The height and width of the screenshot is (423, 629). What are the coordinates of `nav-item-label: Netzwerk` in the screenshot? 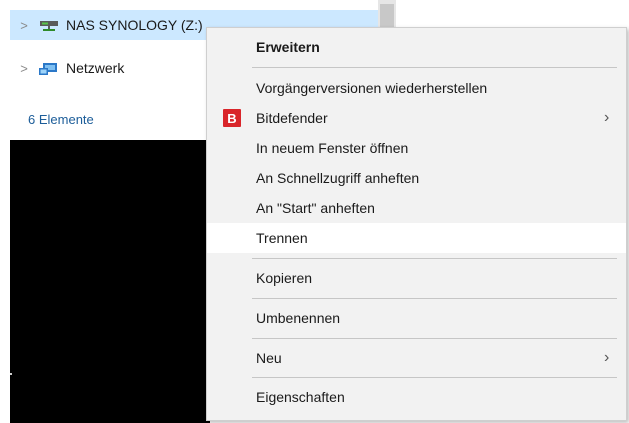 It's located at (95, 68).